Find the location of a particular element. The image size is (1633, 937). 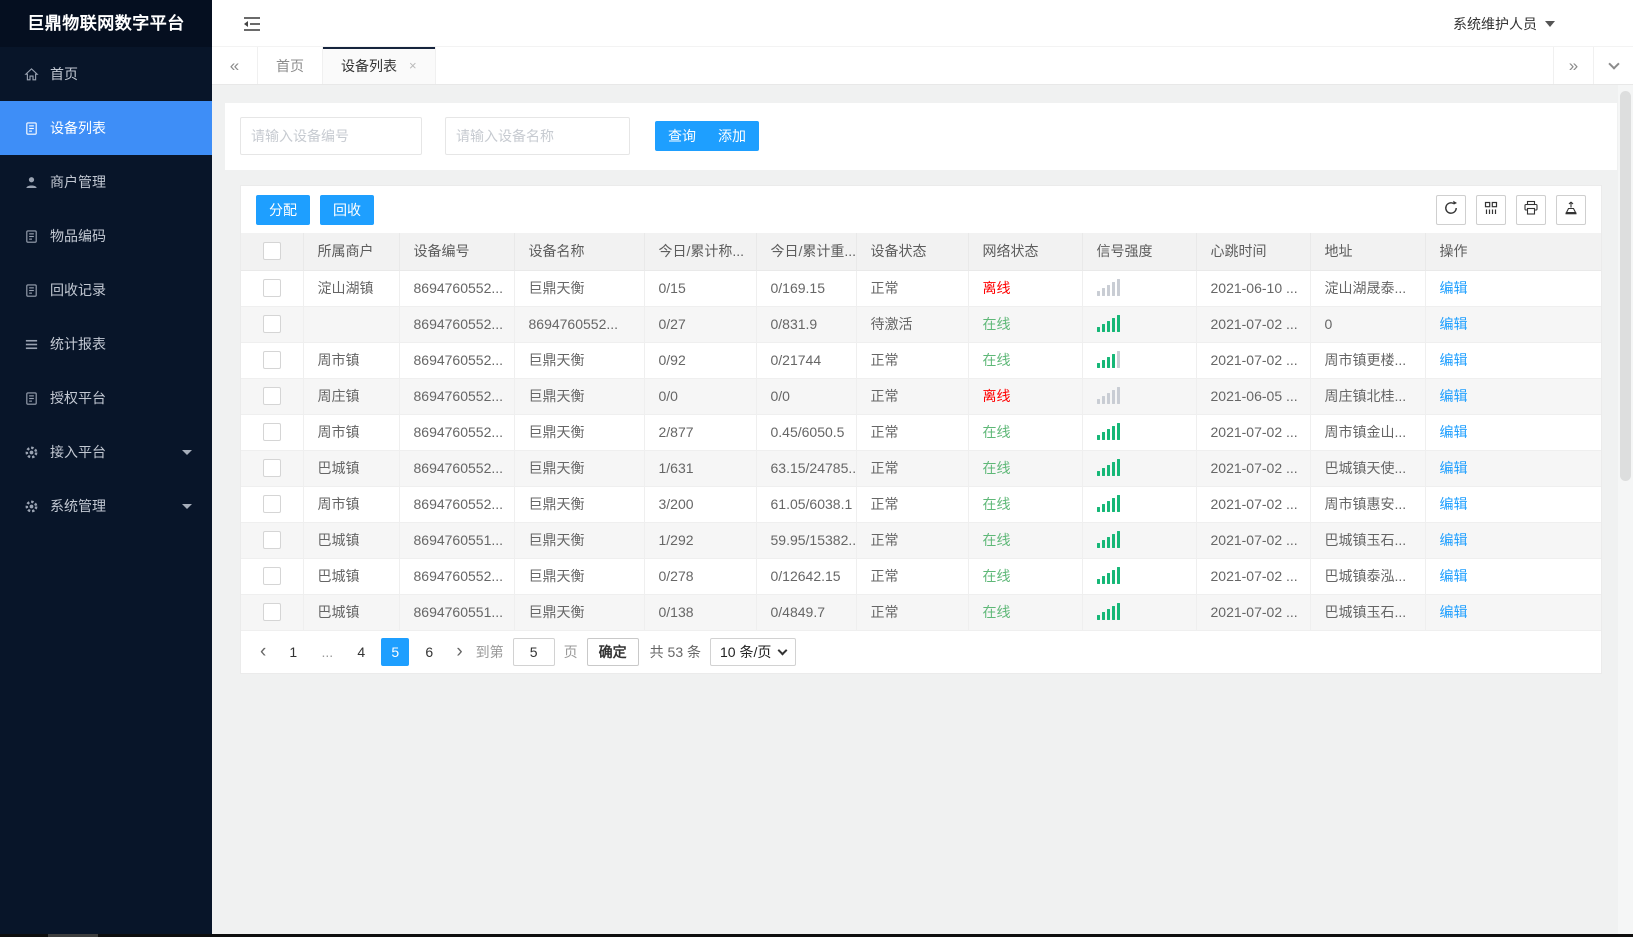

sidebar-item-回收记录: 回收记录 is located at coordinates (106, 290).